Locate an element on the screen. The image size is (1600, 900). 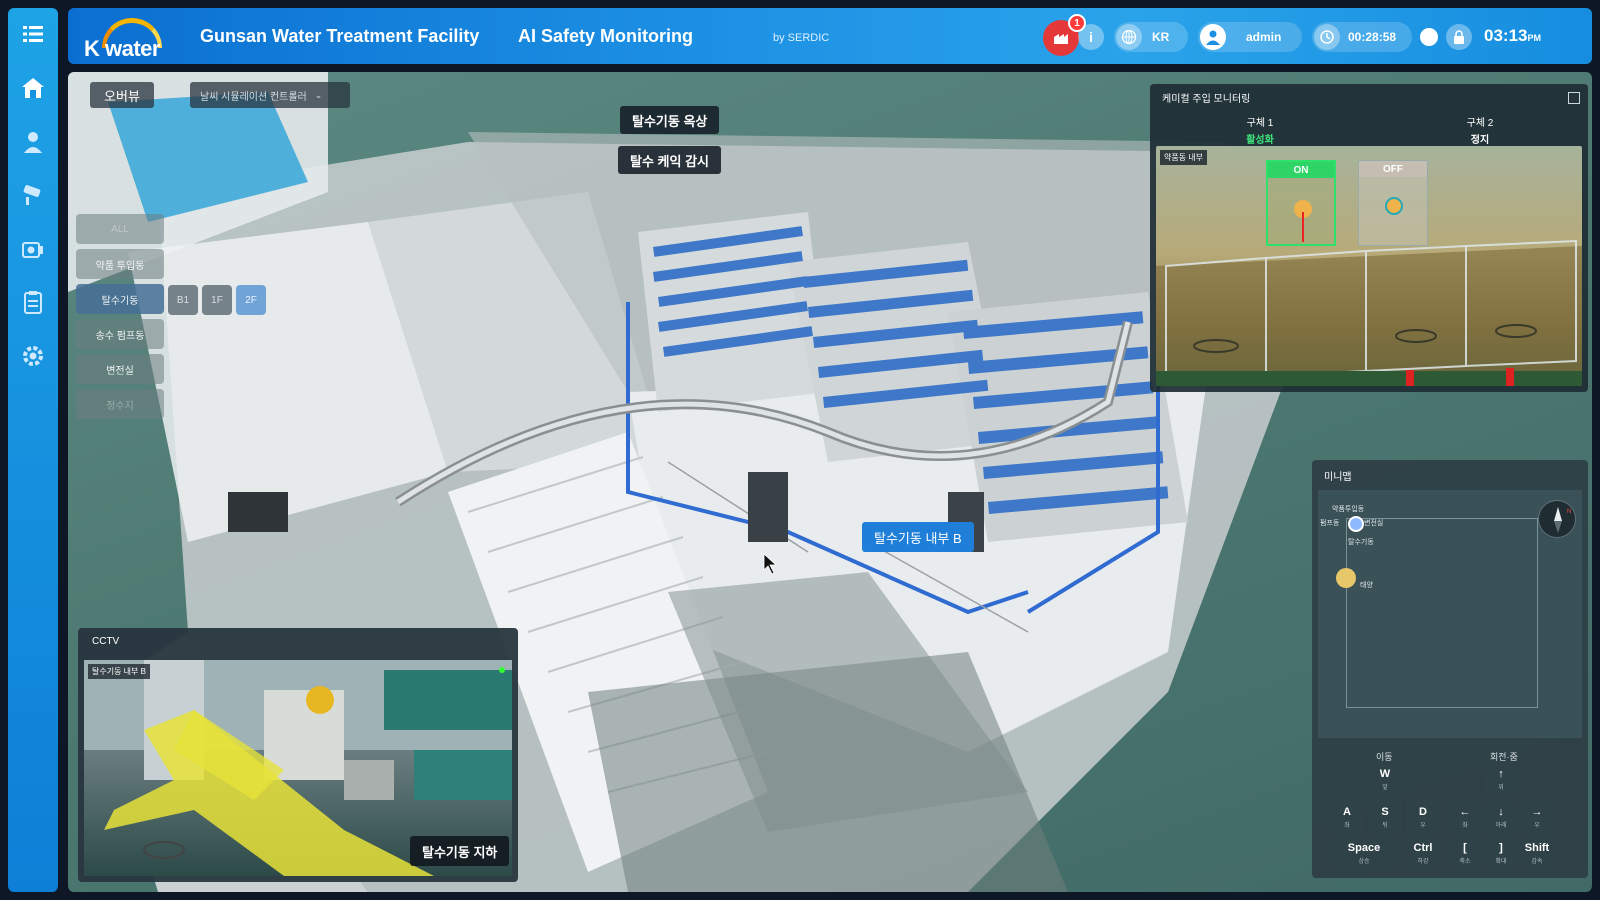
clock-time: 03:13 is located at coordinates (1506, 35).